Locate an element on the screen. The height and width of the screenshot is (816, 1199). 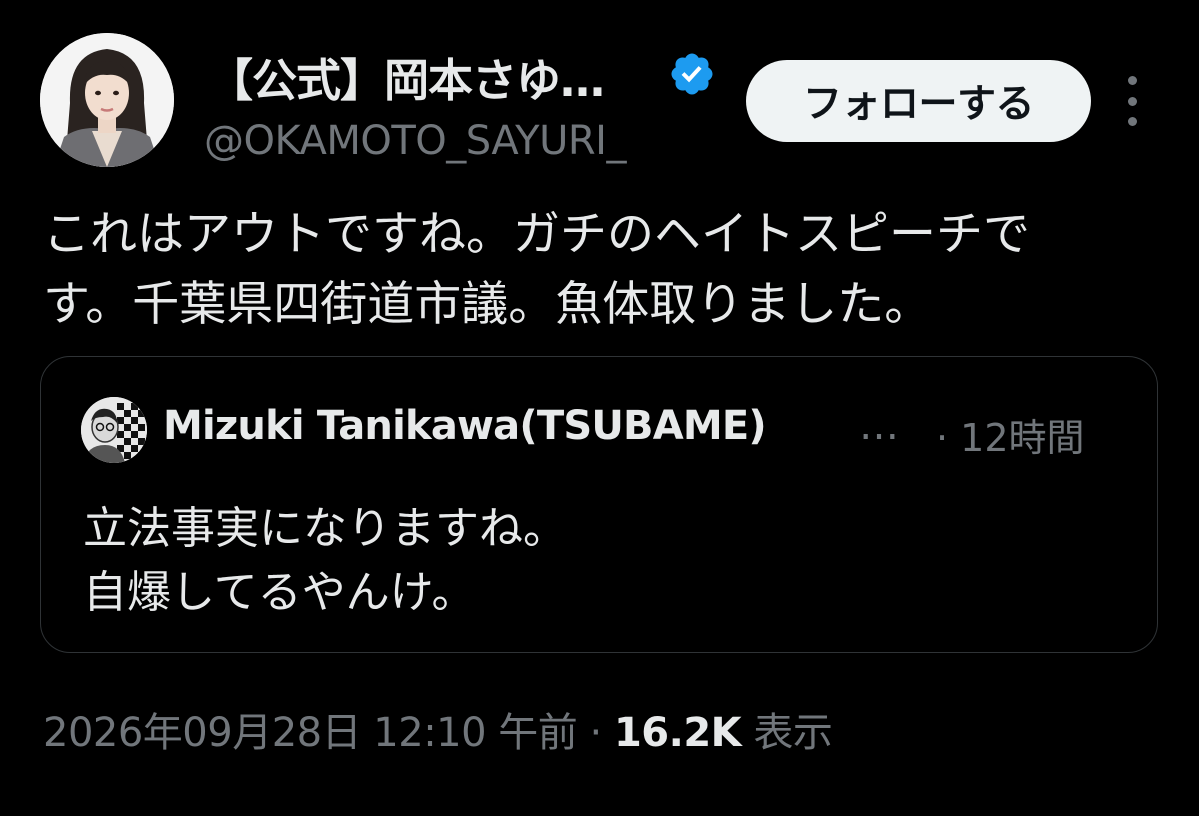
verified-badge-icon is located at coordinates (692, 74).